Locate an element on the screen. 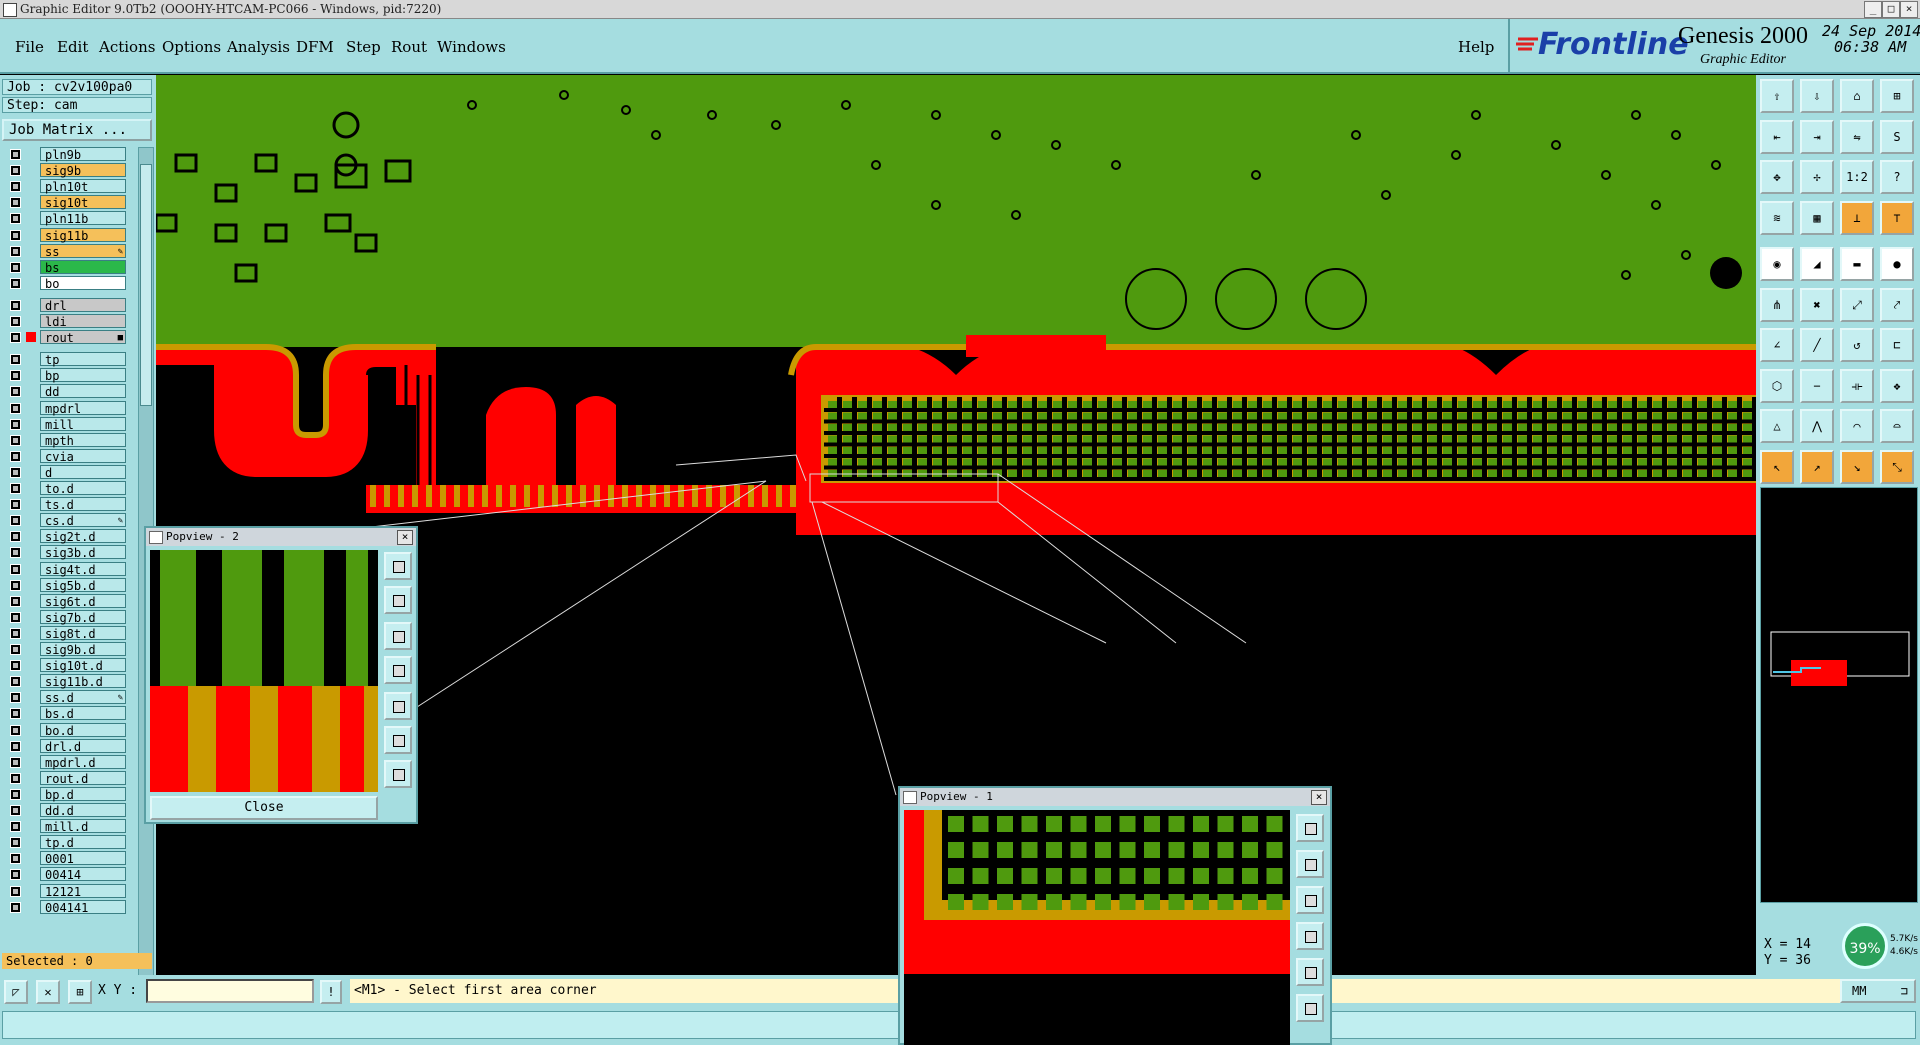 The image size is (1920, 1045). layer-name: bs is located at coordinates (83, 267).